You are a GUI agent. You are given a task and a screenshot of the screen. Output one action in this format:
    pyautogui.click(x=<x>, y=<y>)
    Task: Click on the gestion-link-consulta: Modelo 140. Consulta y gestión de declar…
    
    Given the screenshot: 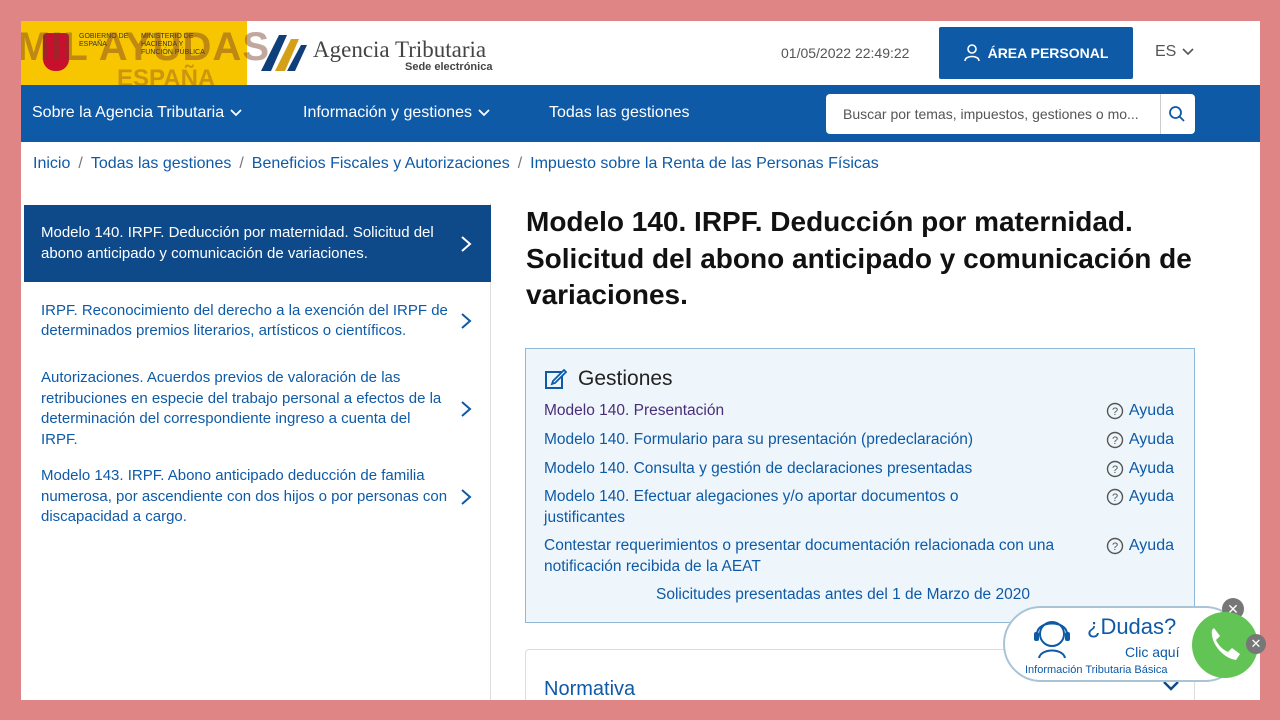 What is the action you would take?
    pyautogui.click(x=809, y=469)
    